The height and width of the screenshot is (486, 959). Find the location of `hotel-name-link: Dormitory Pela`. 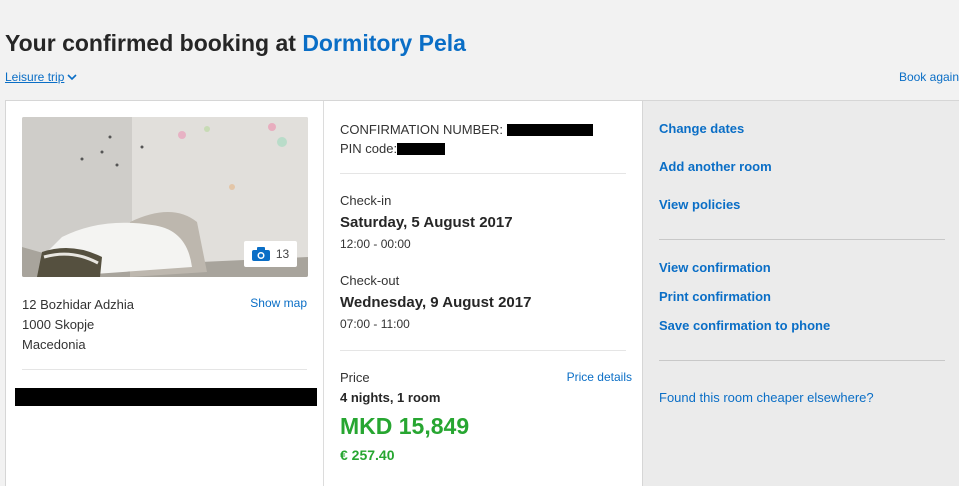

hotel-name-link: Dormitory Pela is located at coordinates (384, 43).